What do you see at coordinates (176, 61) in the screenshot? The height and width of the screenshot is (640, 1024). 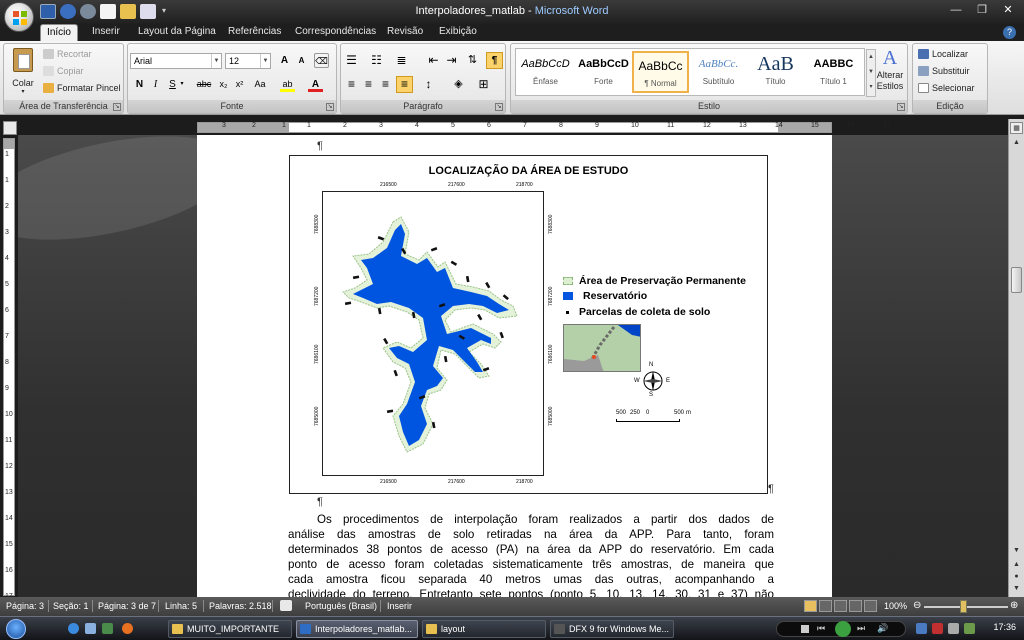 I see `font-name-combo: Arial ▼` at bounding box center [176, 61].